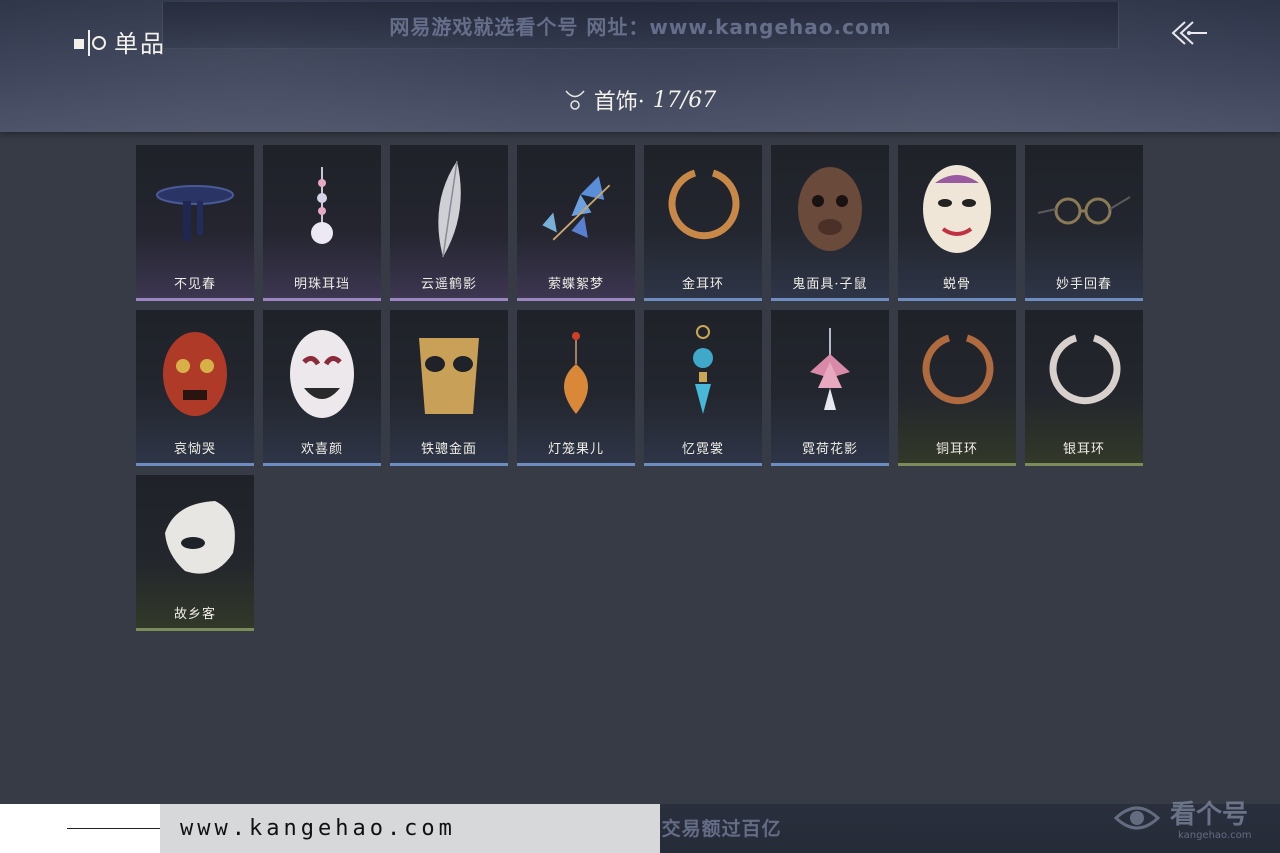 This screenshot has height=853, width=1280. I want to click on url-box: www.kangehao.com, so click(410, 828).